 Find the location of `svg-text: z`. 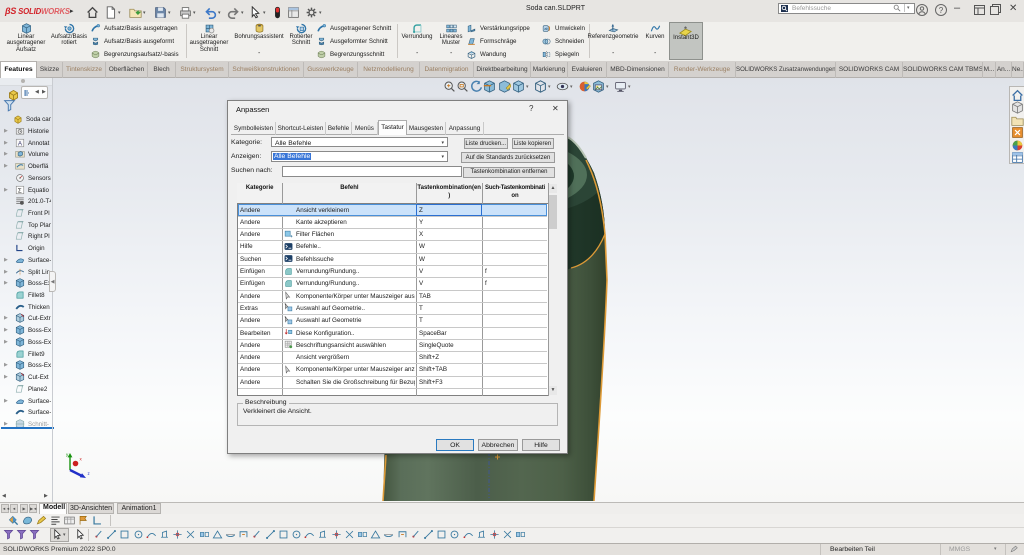

svg-text: z is located at coordinates (89, 473).